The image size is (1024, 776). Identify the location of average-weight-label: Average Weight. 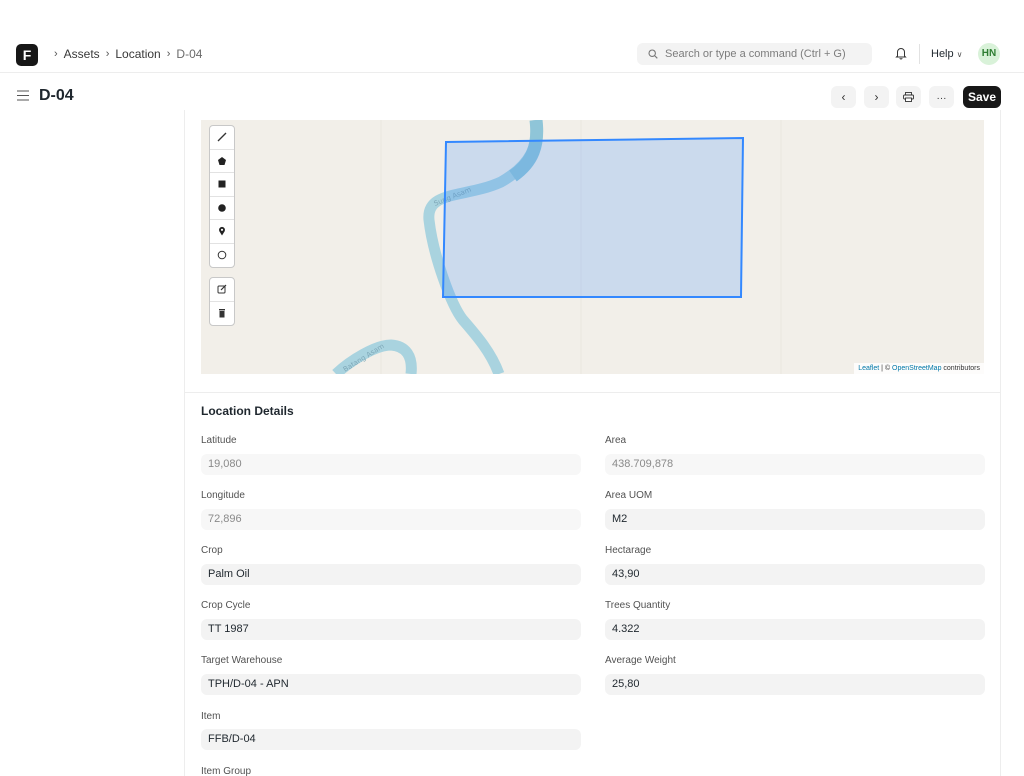
(640, 660).